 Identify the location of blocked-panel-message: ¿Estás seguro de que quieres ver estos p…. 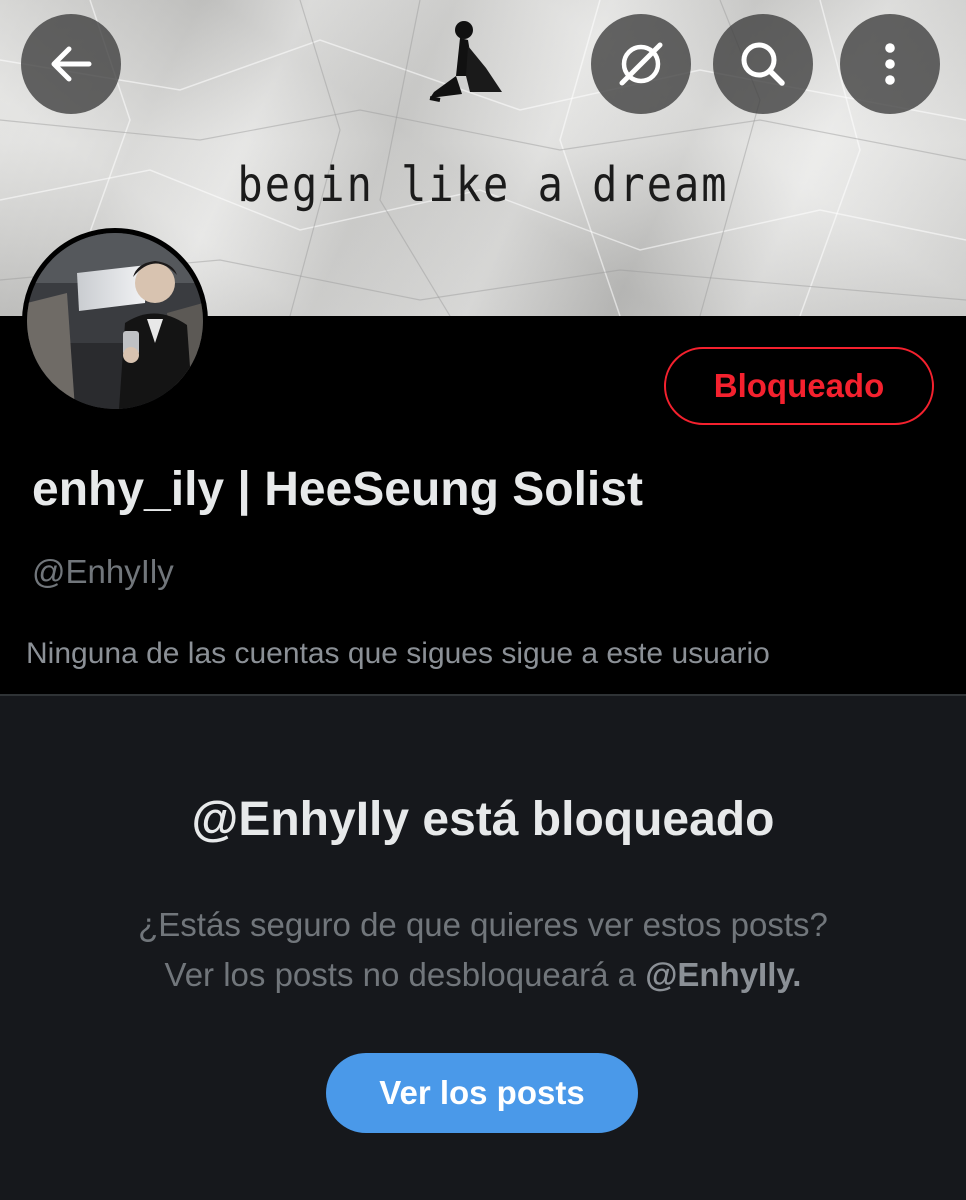
(483, 950).